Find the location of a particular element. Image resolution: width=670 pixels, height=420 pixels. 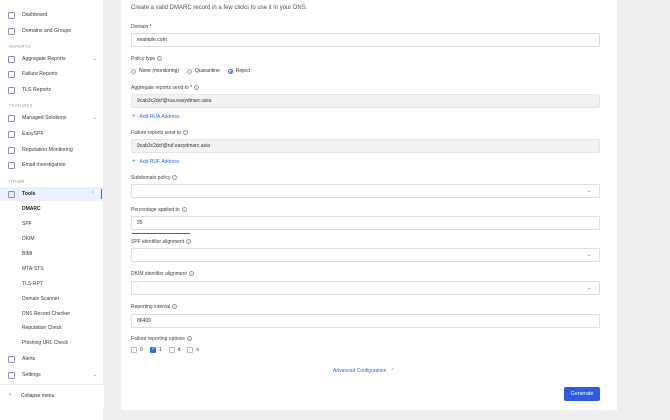

spf-alignment-label-text: SPF identifier alignment is located at coordinates (158, 242).